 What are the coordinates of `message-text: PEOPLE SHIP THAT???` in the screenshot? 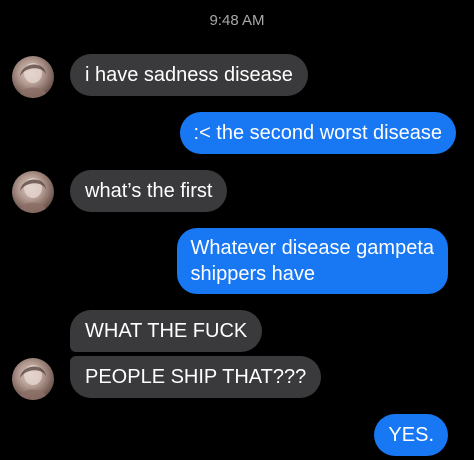 It's located at (196, 377).